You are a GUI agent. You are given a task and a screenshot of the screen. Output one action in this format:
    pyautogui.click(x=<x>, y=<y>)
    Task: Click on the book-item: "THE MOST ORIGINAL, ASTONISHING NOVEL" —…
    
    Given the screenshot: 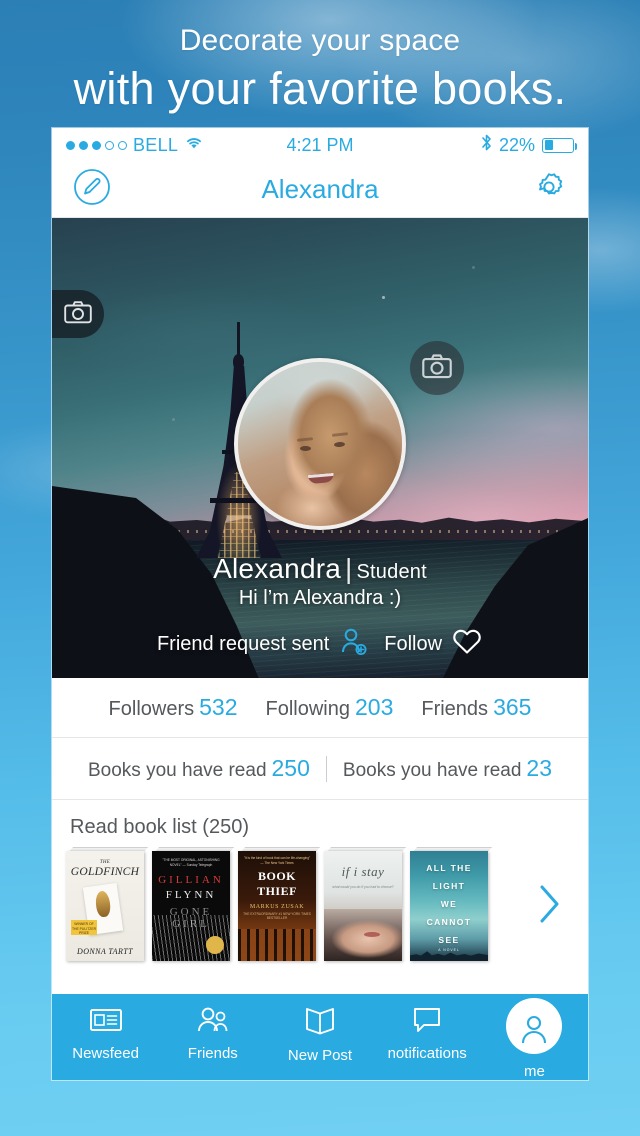 What is the action you would take?
    pyautogui.click(x=193, y=904)
    